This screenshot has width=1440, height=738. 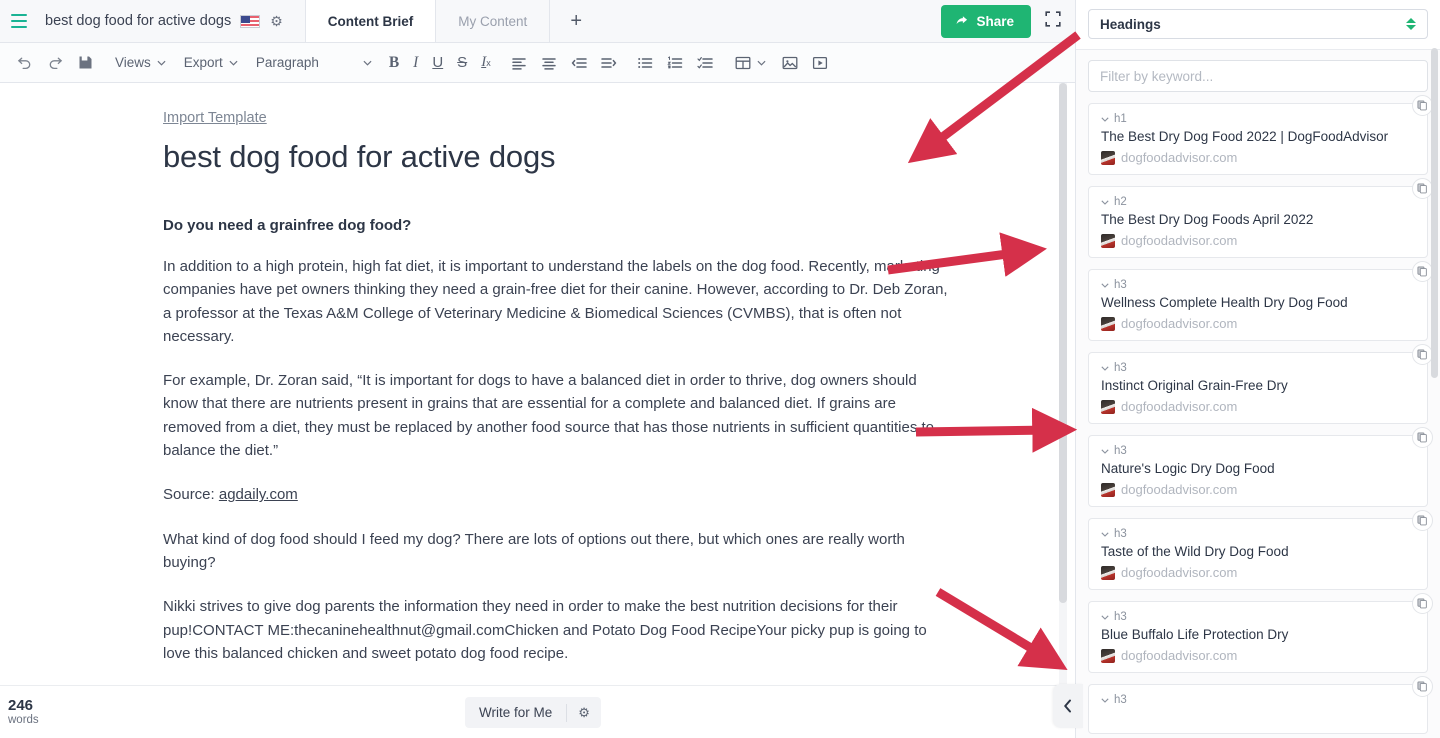 I want to click on share-button: Share, so click(x=986, y=21).